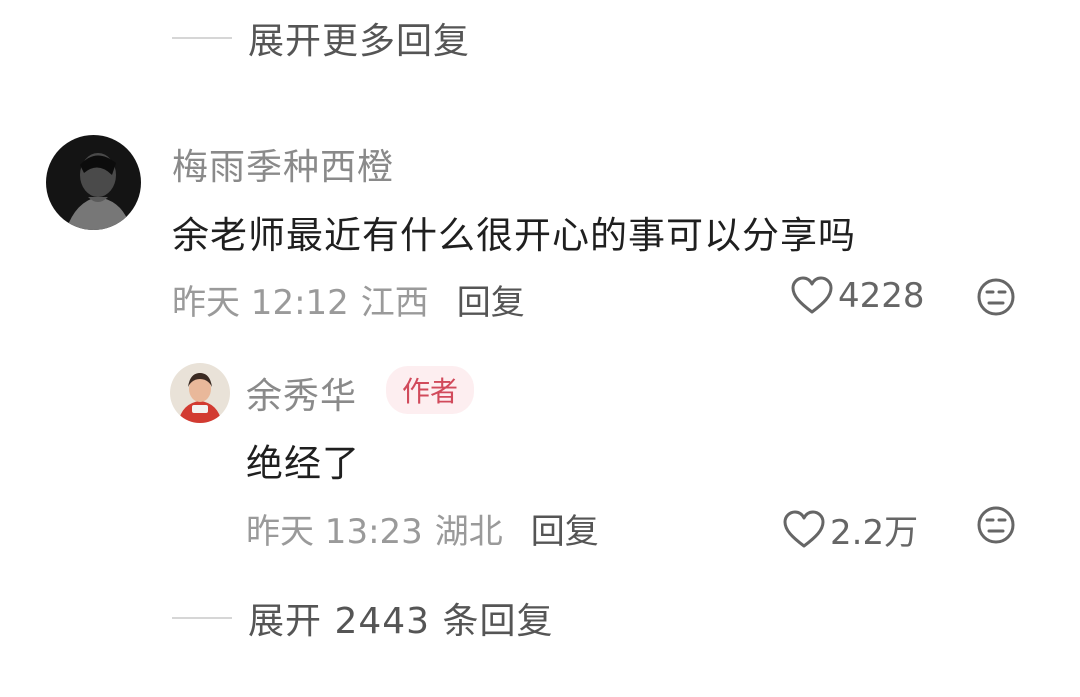 The width and height of the screenshot is (1080, 697). What do you see at coordinates (301, 393) in the screenshot?
I see `reply-username: 余秀华` at bounding box center [301, 393].